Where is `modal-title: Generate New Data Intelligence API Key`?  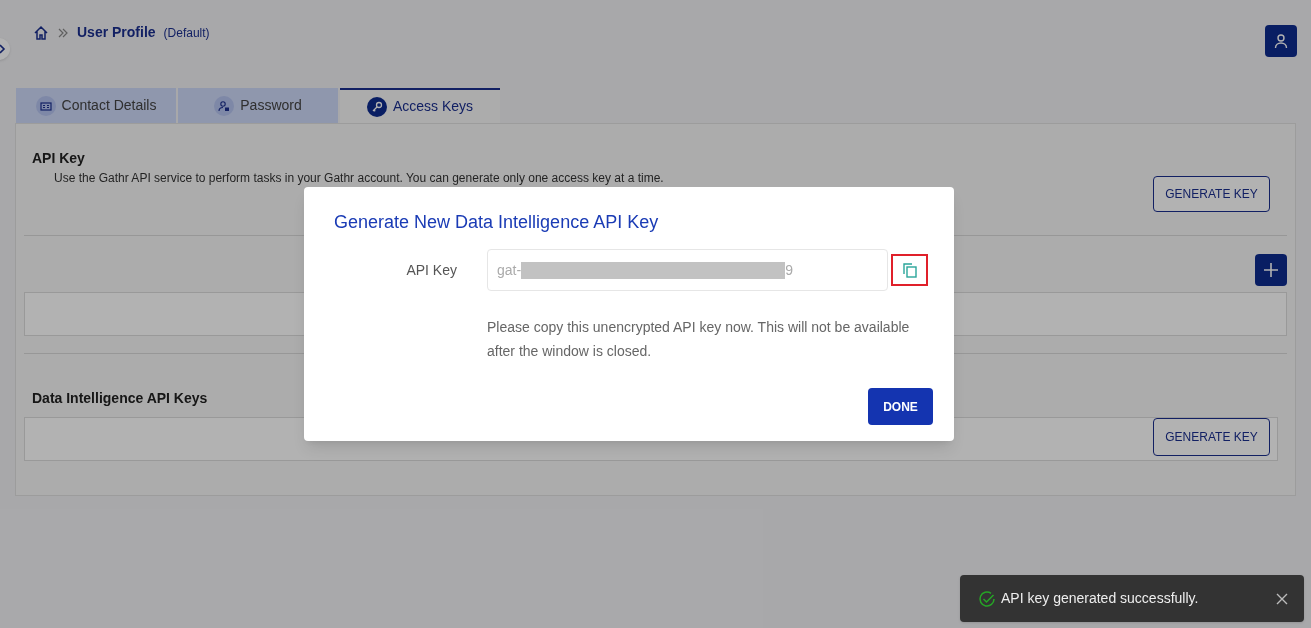 modal-title: Generate New Data Intelligence API Key is located at coordinates (496, 222).